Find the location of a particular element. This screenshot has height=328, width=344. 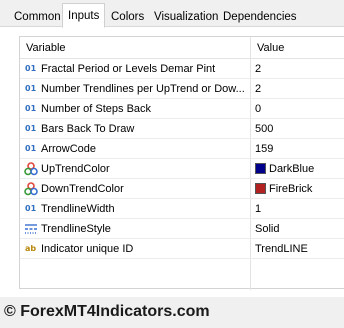

input-value: TrendLINE is located at coordinates (281, 249).